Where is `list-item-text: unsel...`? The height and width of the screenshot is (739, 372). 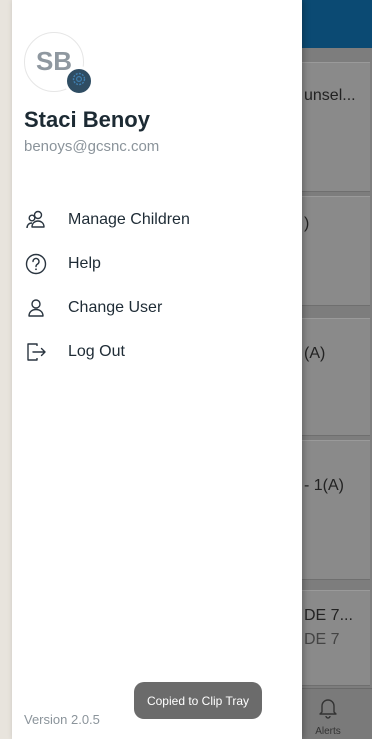 list-item-text: unsel... is located at coordinates (330, 95).